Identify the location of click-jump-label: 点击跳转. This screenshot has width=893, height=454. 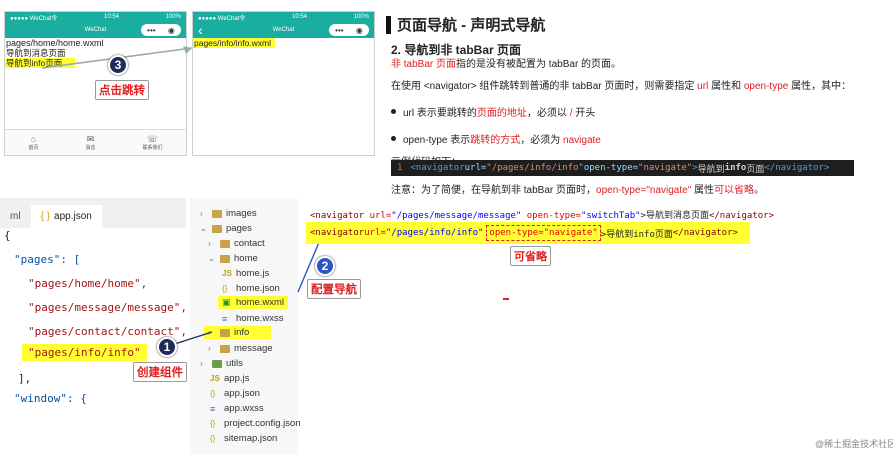
(122, 90).